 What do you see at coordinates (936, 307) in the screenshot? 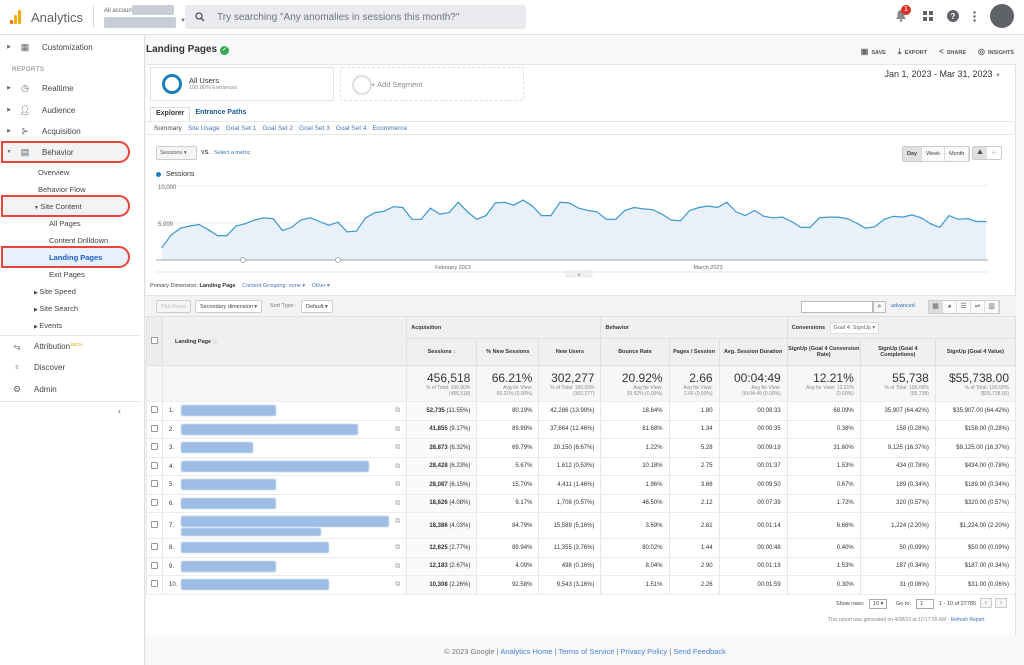
I see `data-table-view-icon: ▦` at bounding box center [936, 307].